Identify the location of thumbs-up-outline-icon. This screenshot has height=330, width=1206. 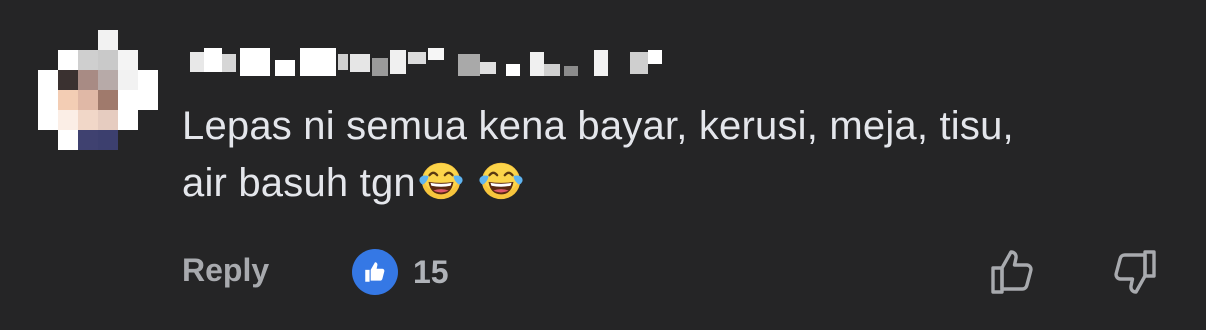
(1012, 272).